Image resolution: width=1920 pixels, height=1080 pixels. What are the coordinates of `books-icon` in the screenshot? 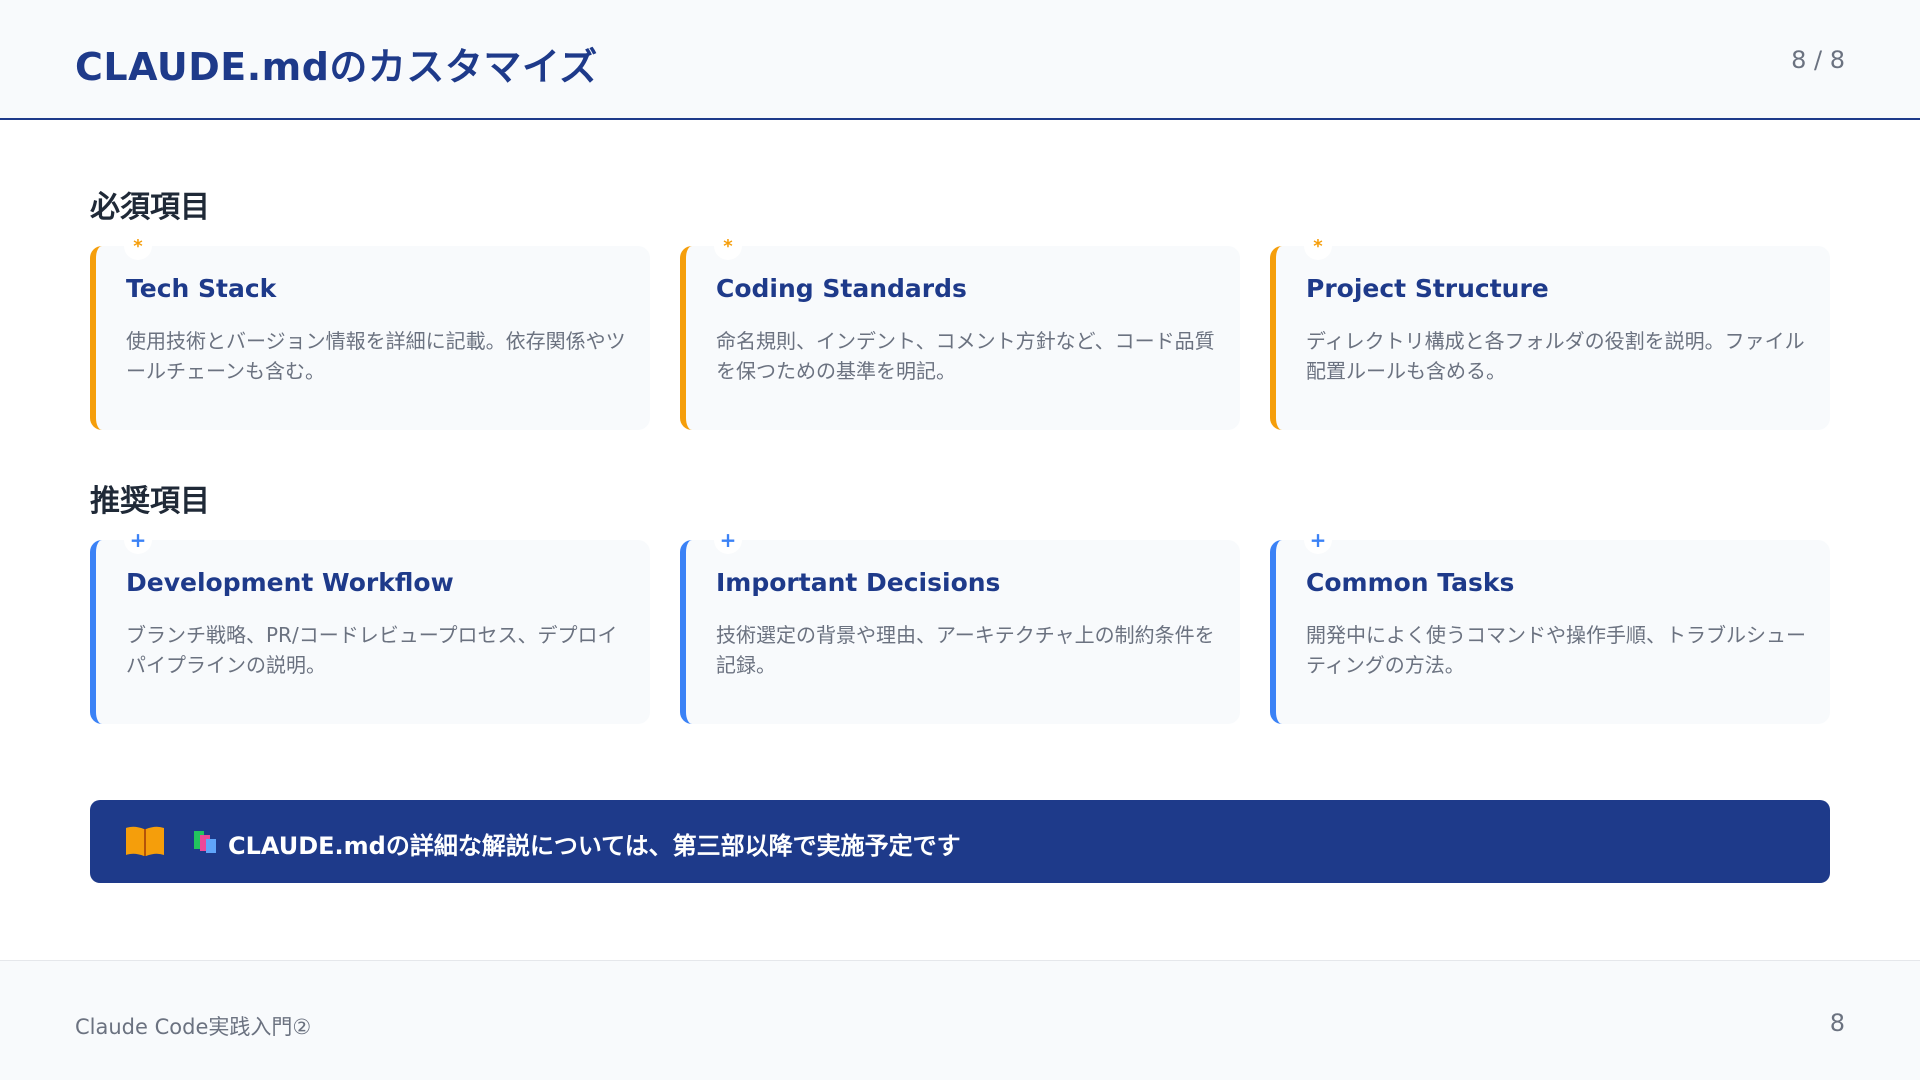 It's located at (205, 842).